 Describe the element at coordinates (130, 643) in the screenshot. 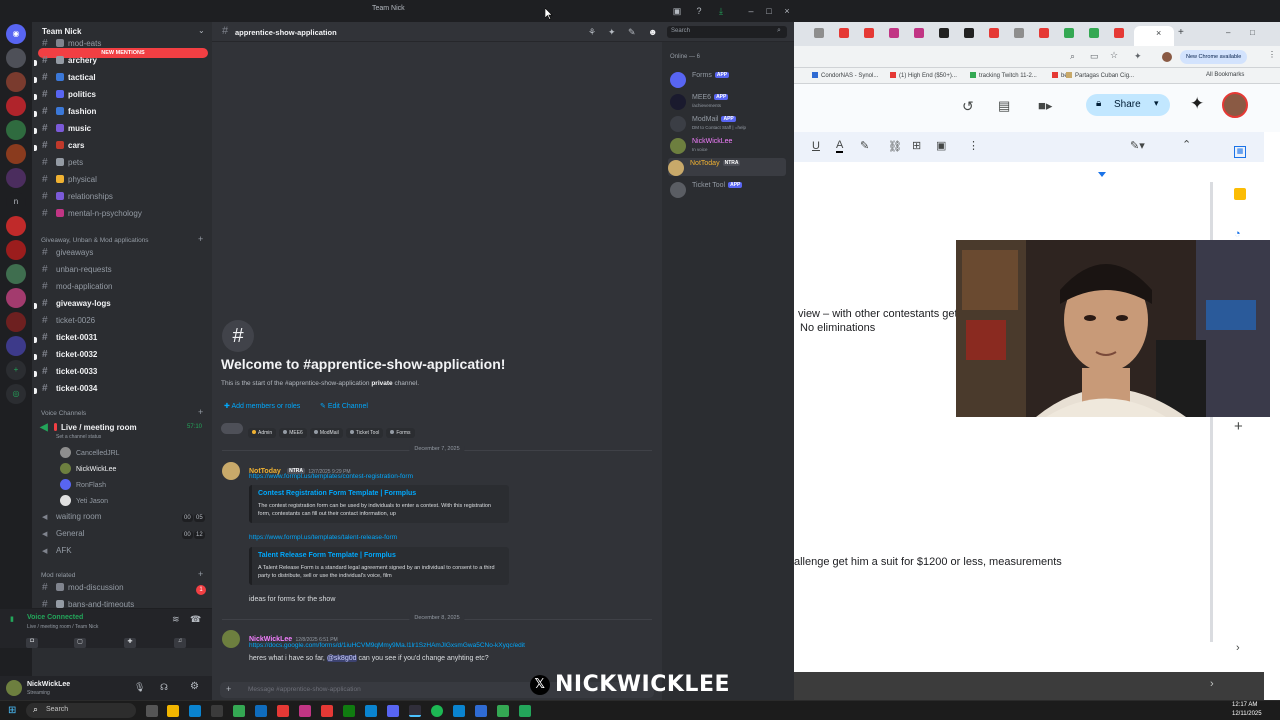

I see `activity-icon: ✚` at that location.